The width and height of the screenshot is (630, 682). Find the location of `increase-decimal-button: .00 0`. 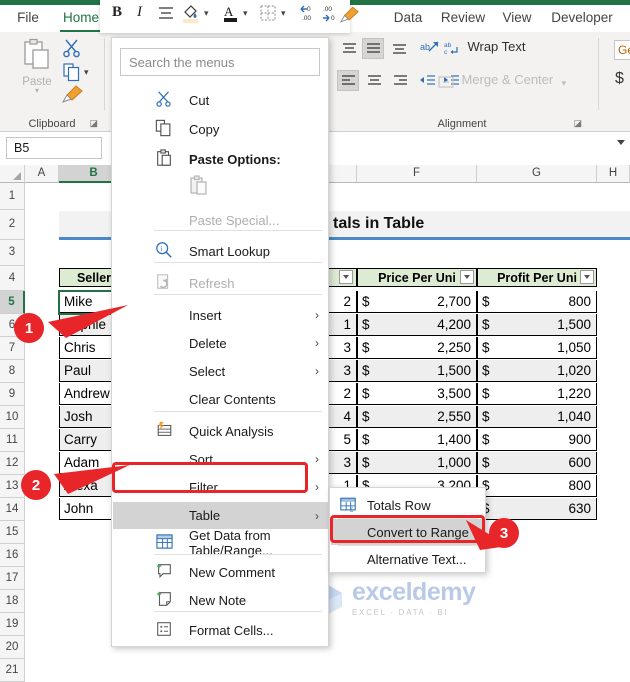

increase-decimal-button: .00 0 is located at coordinates (331, 16).